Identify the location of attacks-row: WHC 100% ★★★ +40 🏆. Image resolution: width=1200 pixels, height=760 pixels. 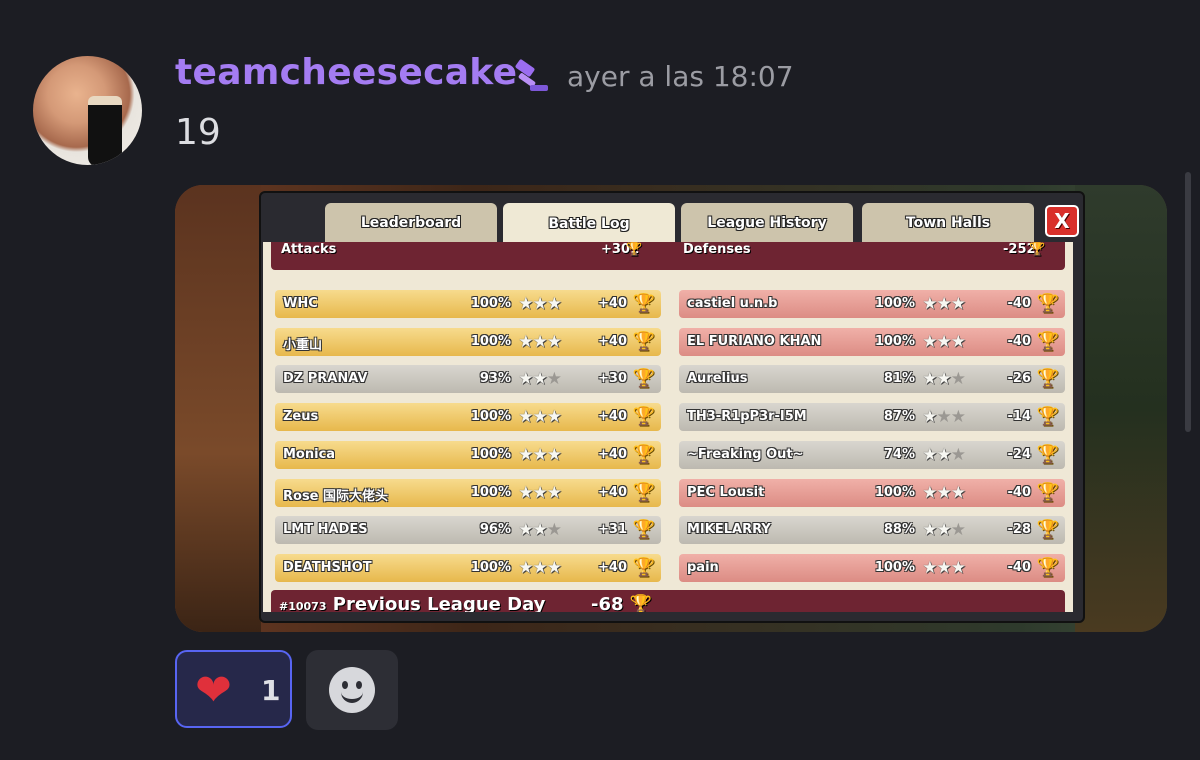
(468, 304).